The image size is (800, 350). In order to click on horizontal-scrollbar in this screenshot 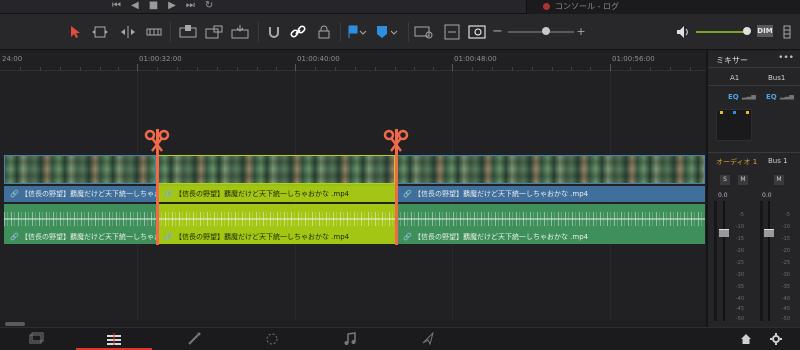, I will do `click(15, 324)`.